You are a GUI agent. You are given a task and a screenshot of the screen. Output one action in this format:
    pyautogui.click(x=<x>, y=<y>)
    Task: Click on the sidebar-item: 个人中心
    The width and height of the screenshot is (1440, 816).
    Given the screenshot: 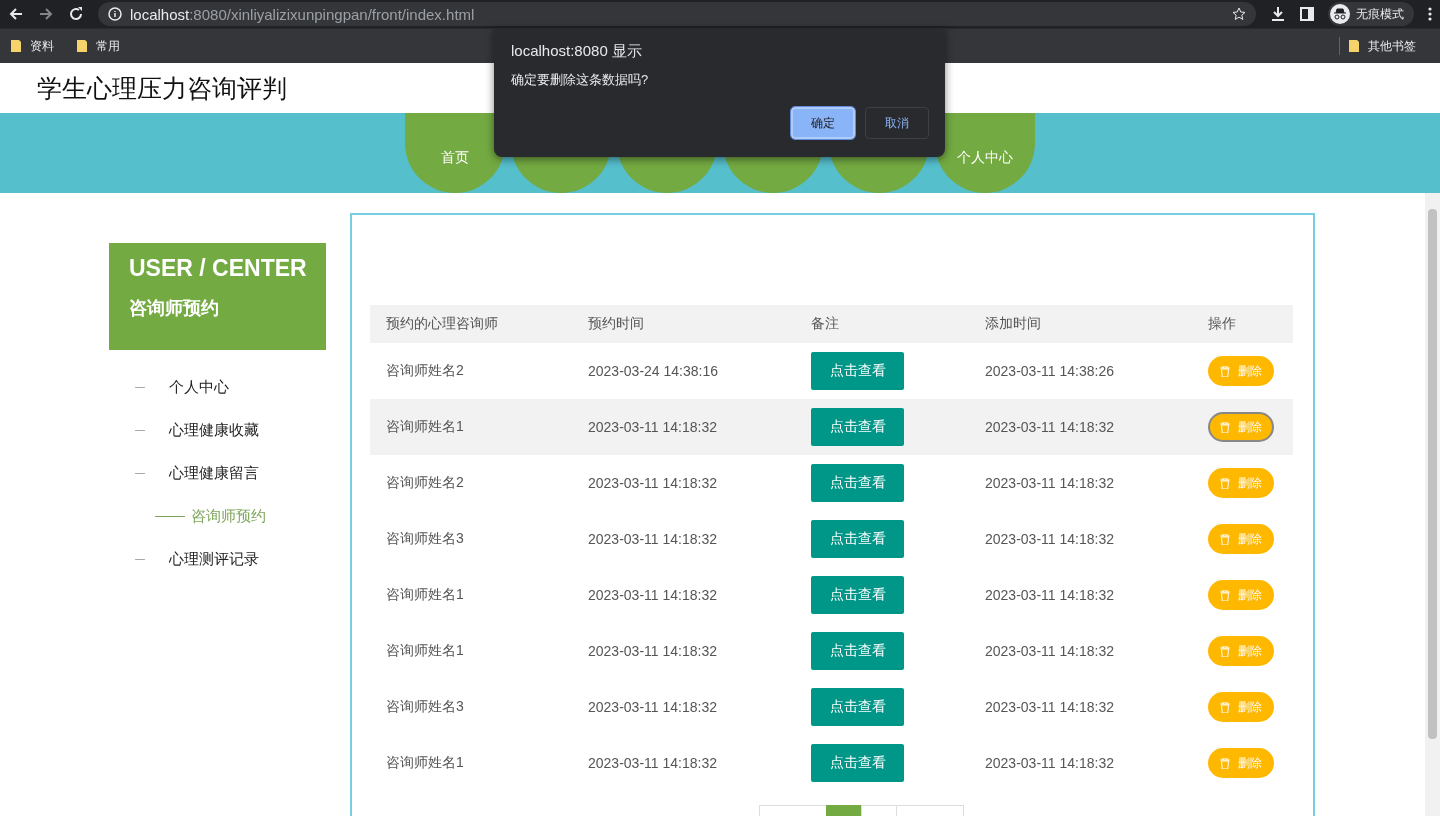 What is the action you would take?
    pyautogui.click(x=230, y=387)
    